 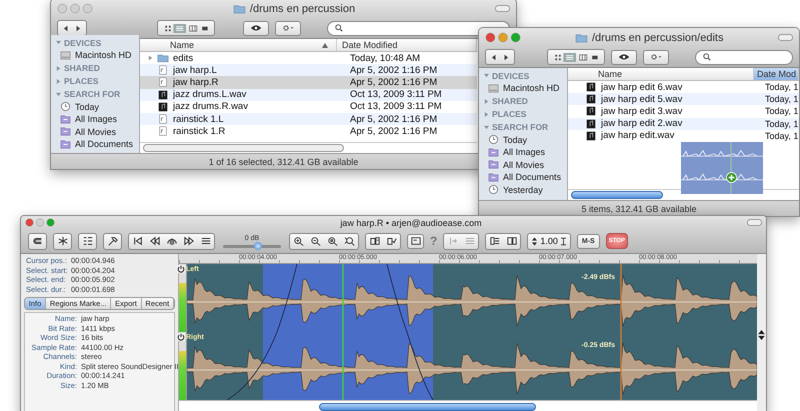 I want to click on file-name: jaw harp edit 3.wav, so click(x=641, y=111).